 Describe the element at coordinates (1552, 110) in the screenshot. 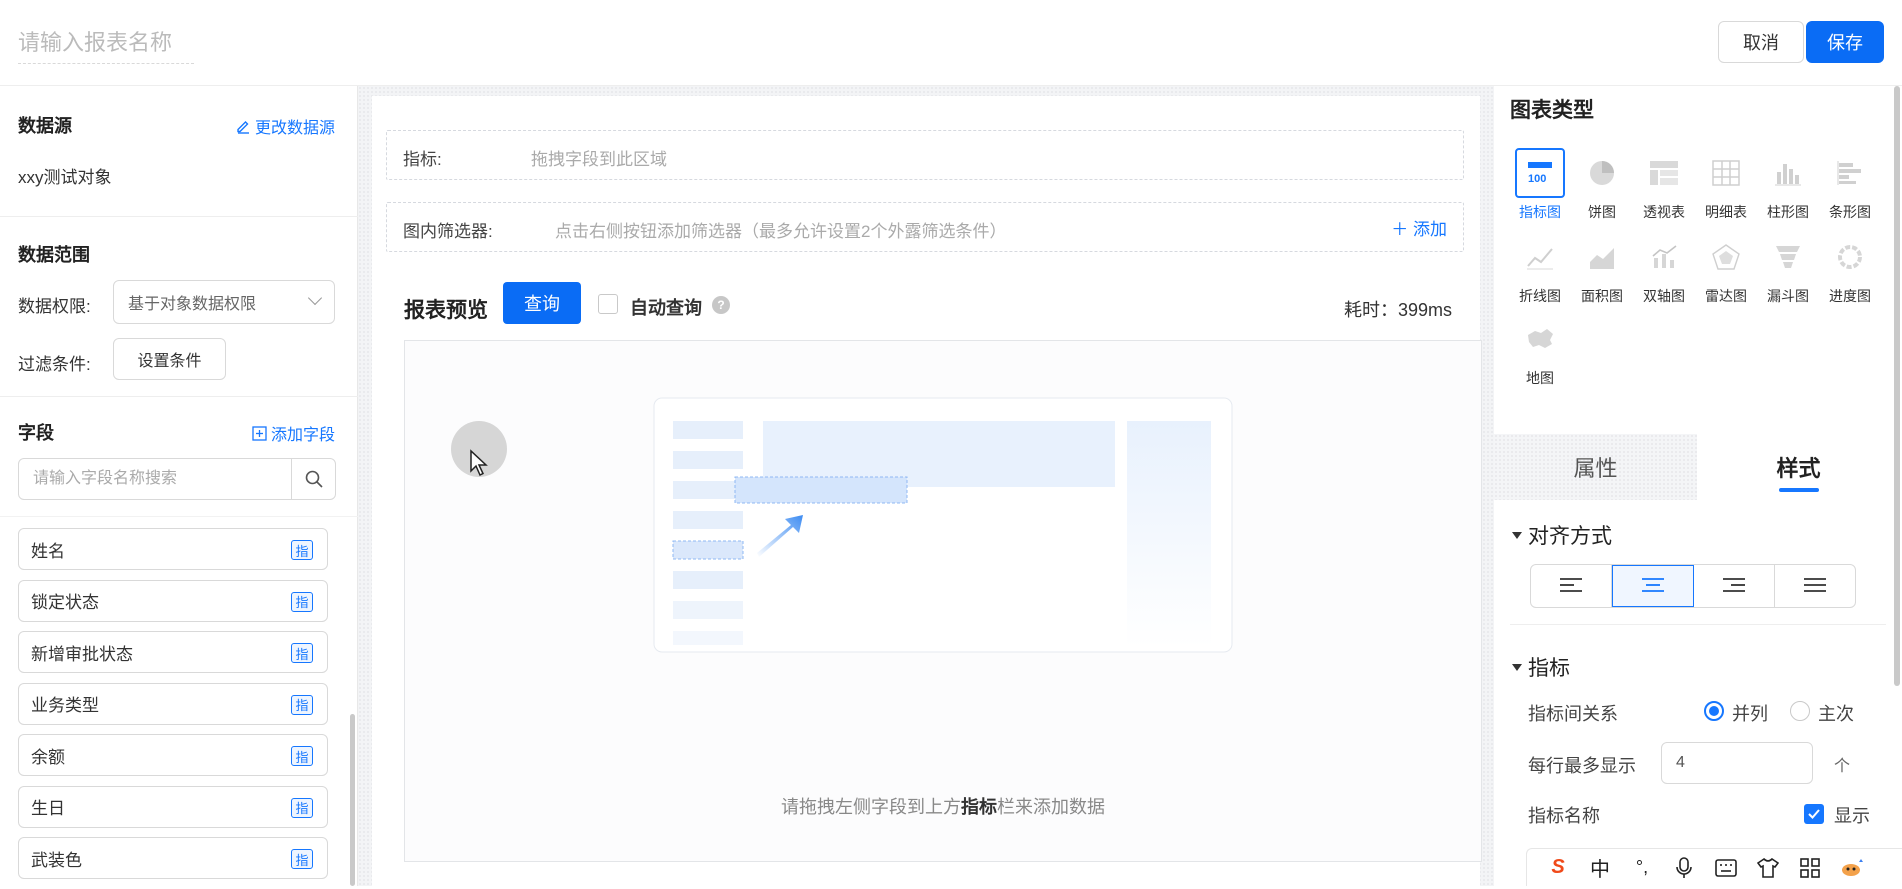

I see `chart-type-title: 图表类型` at that location.